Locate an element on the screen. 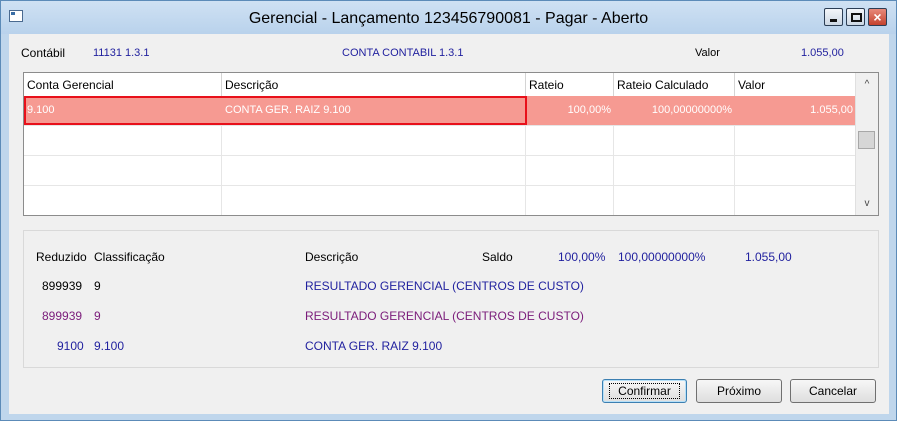 Image resolution: width=897 pixels, height=421 pixels. contabil-value: 11131 1.3.1 is located at coordinates (121, 53).